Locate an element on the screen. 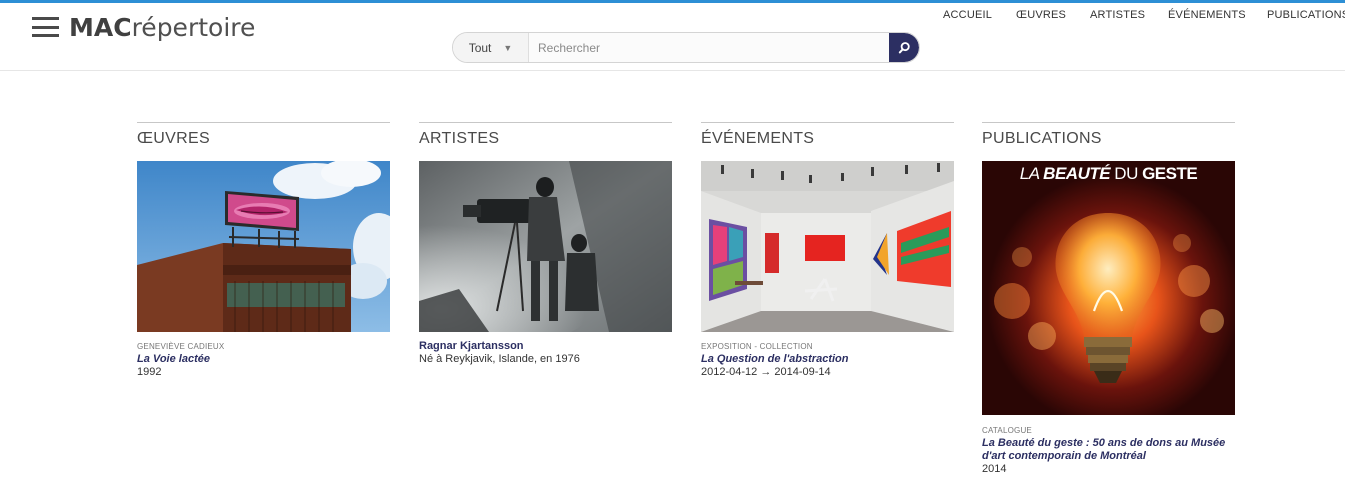 The image size is (1345, 483). oeuvre-artist: GENEVIÈVE CADIEUX is located at coordinates (263, 346).